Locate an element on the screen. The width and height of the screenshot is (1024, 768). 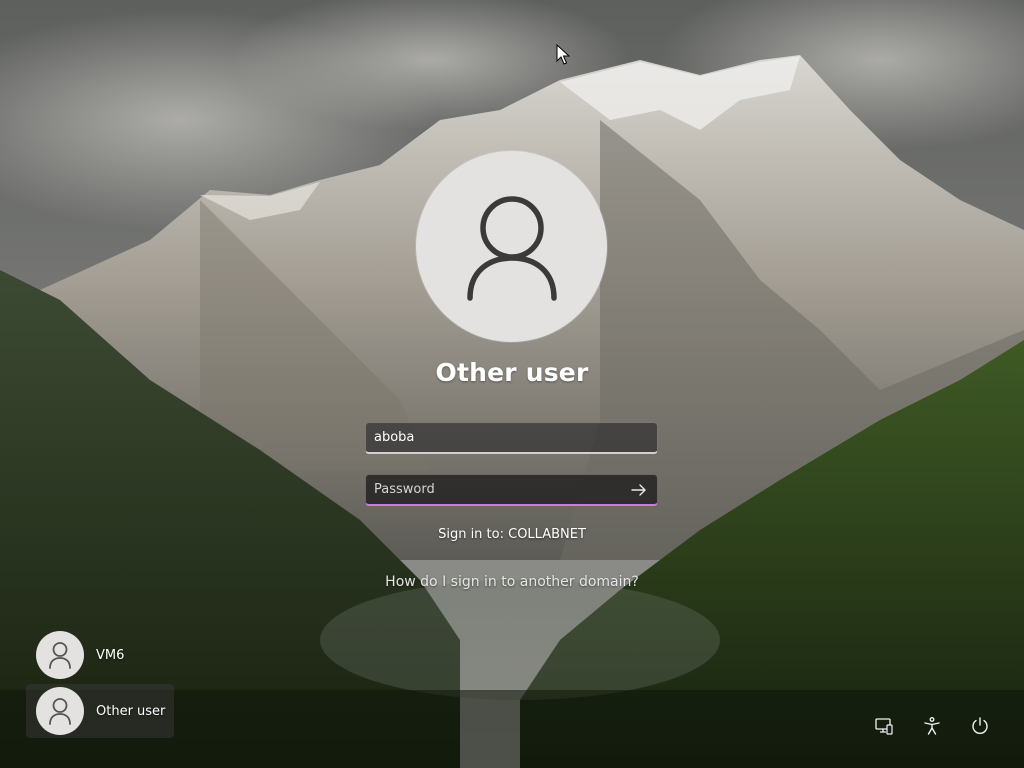
user-item-label: VM6 is located at coordinates (110, 655).